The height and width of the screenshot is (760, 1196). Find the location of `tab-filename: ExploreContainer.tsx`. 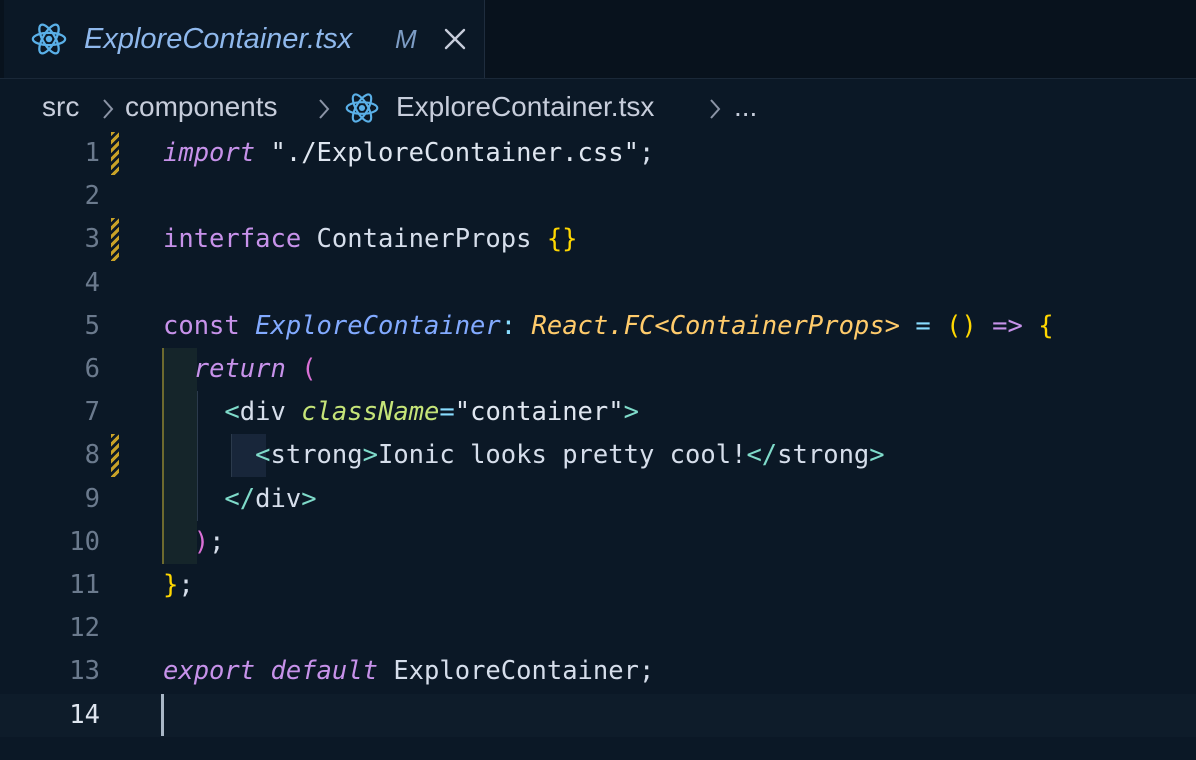

tab-filename: ExploreContainer.tsx is located at coordinates (218, 39).